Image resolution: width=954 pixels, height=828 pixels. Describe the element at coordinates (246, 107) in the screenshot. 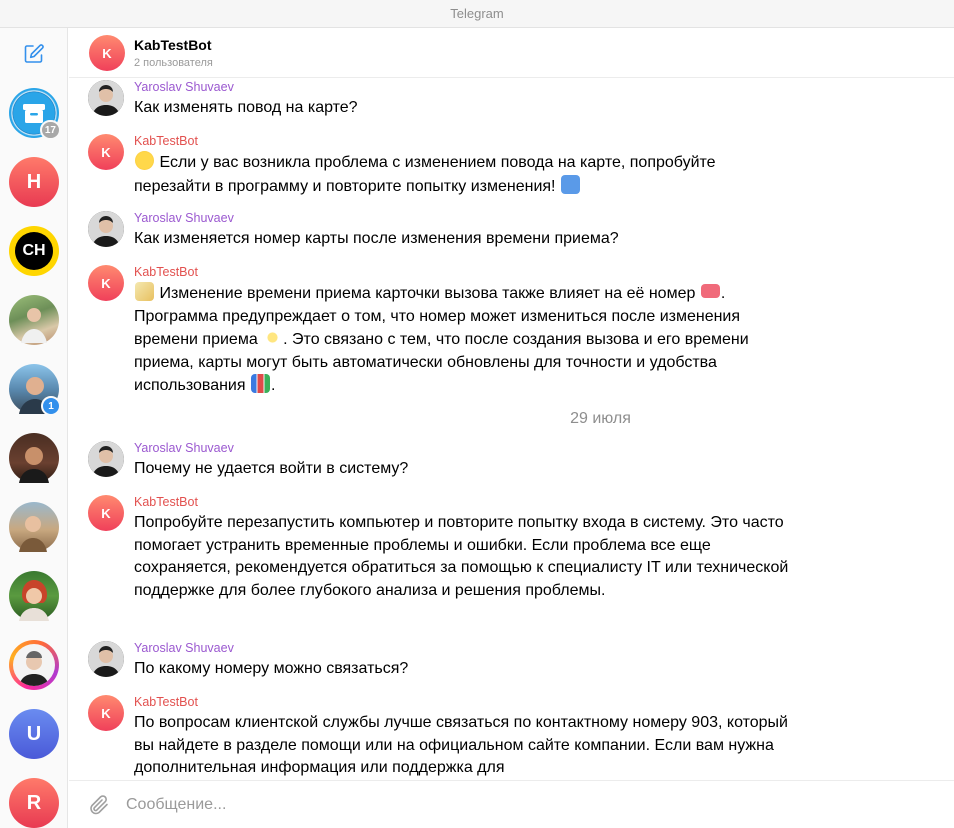

I see `message-text: Как изменять повод на карте?` at that location.